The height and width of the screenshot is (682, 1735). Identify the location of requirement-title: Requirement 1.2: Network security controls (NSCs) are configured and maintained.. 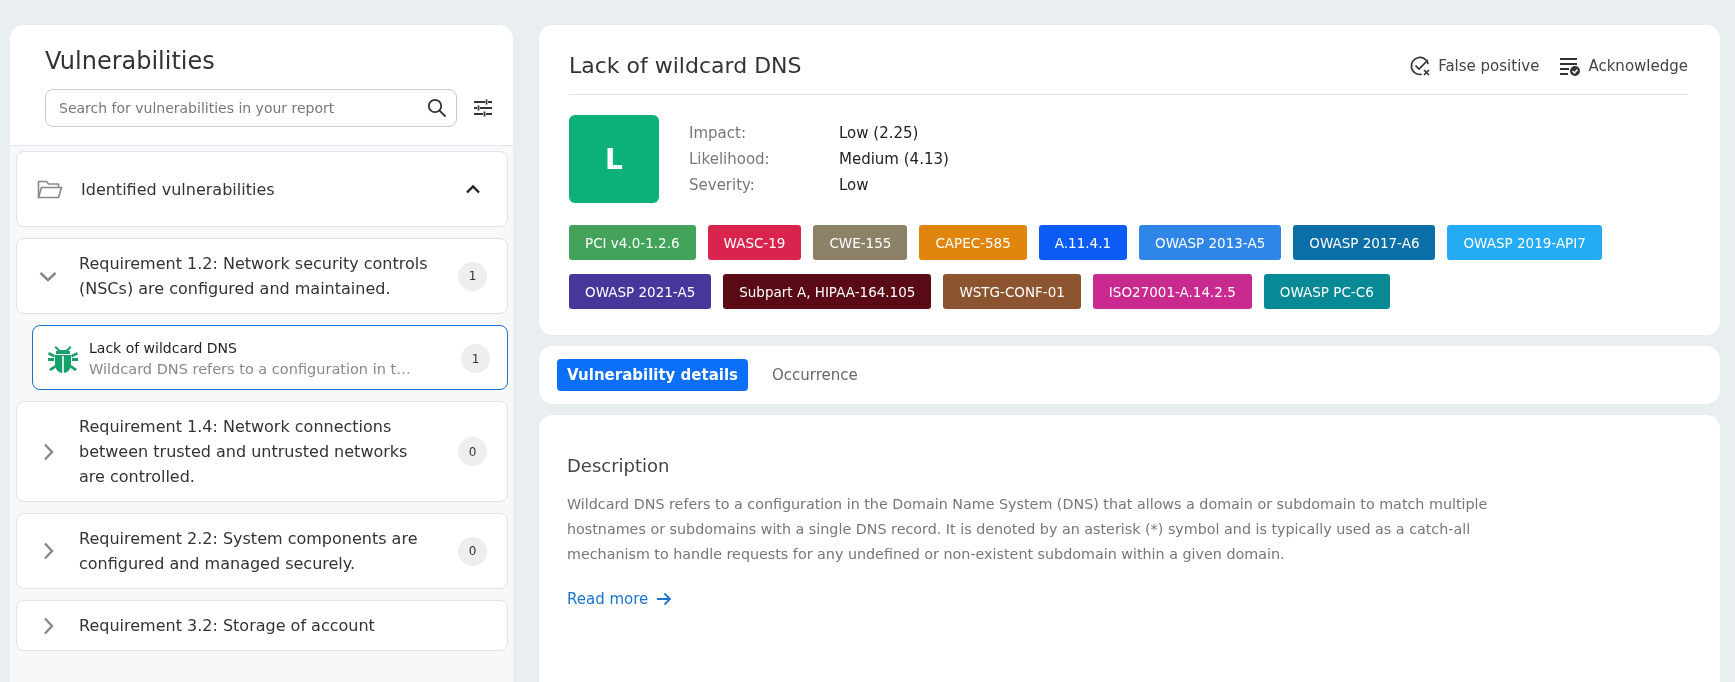
(254, 276).